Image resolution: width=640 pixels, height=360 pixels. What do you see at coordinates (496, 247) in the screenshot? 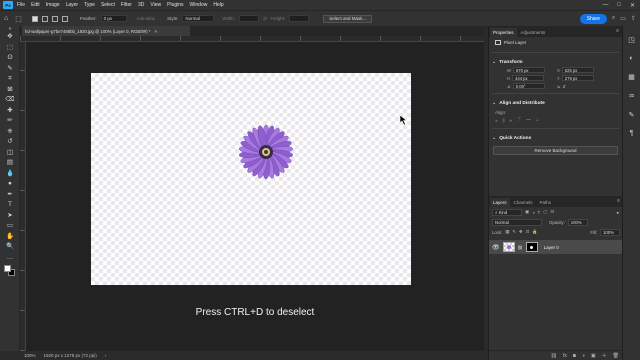
I see `eye-icon: 👁` at bounding box center [496, 247].